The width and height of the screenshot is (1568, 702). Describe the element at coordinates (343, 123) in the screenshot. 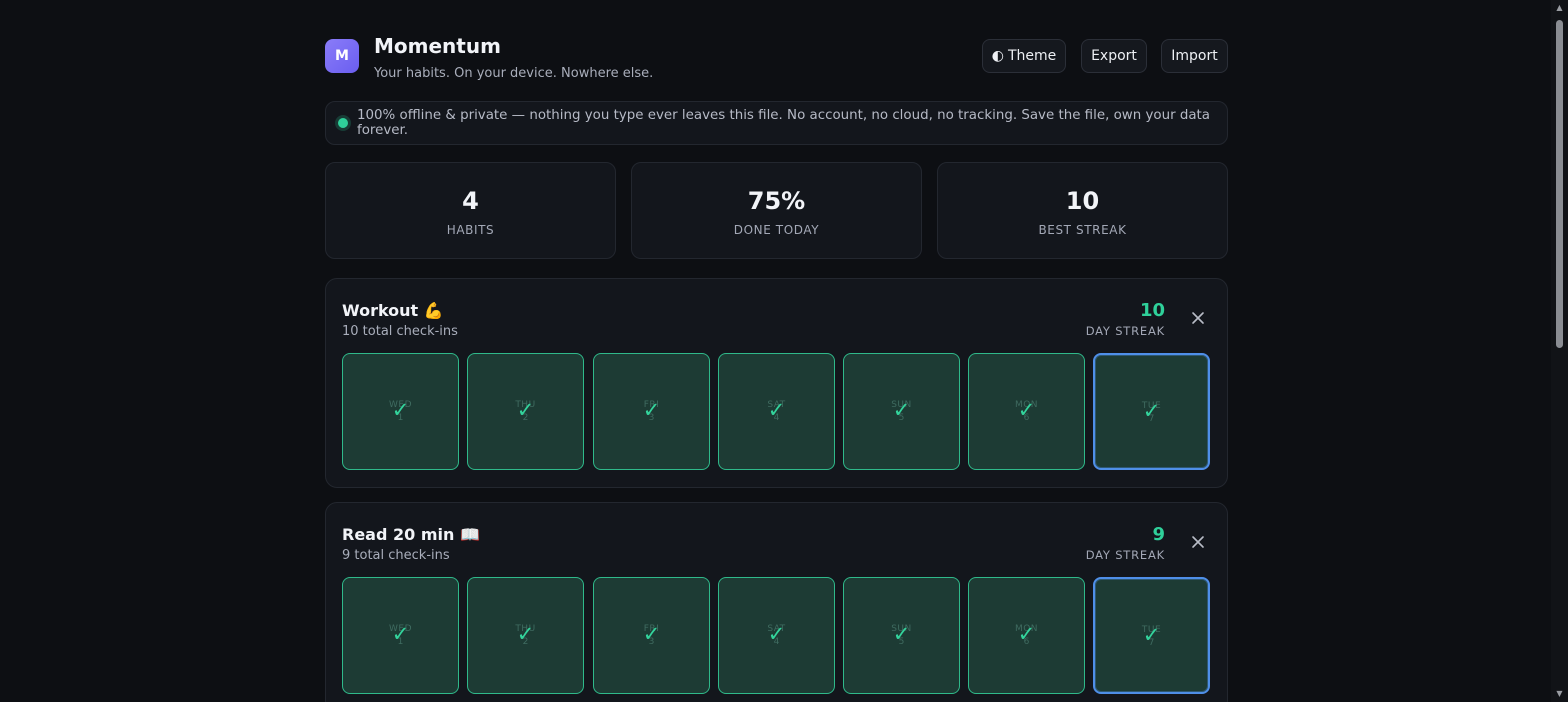

I see `status-dot-icon` at that location.